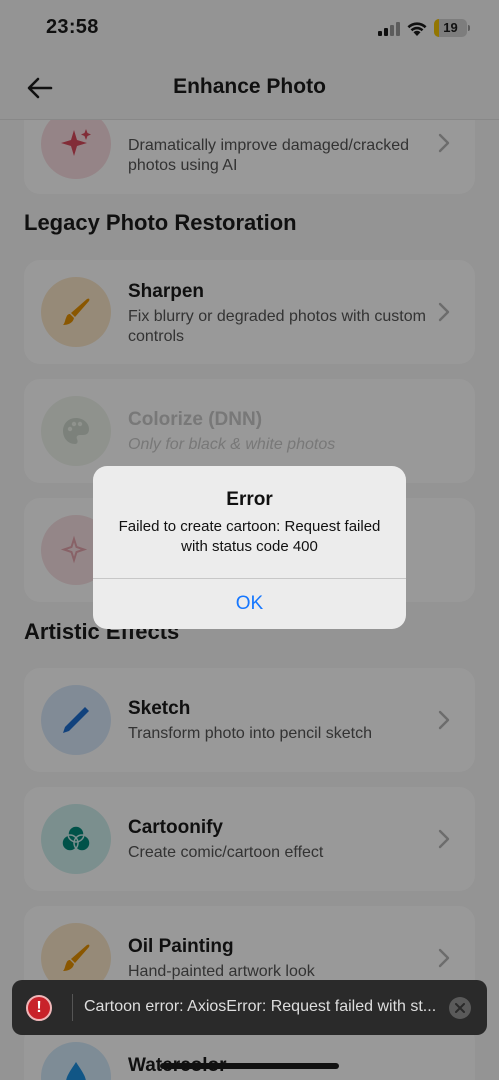 This screenshot has height=1080, width=499. Describe the element at coordinates (72, 1007) in the screenshot. I see `toast-divider` at that location.